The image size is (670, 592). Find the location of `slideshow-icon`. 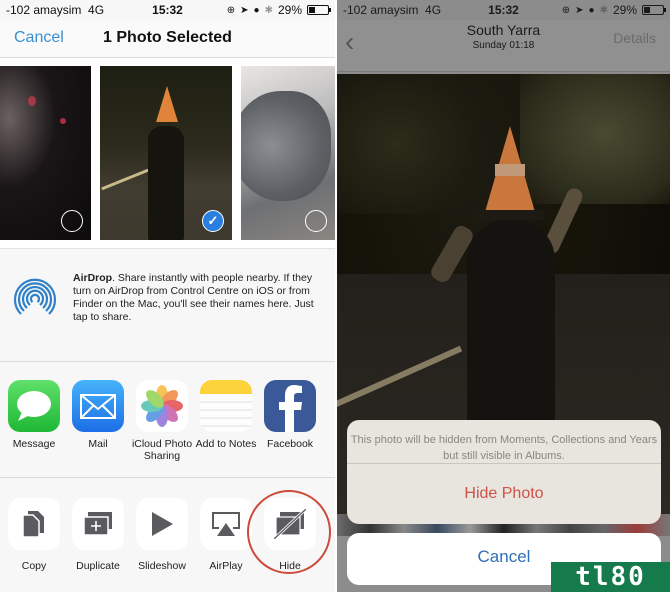

slideshow-icon is located at coordinates (162, 524).